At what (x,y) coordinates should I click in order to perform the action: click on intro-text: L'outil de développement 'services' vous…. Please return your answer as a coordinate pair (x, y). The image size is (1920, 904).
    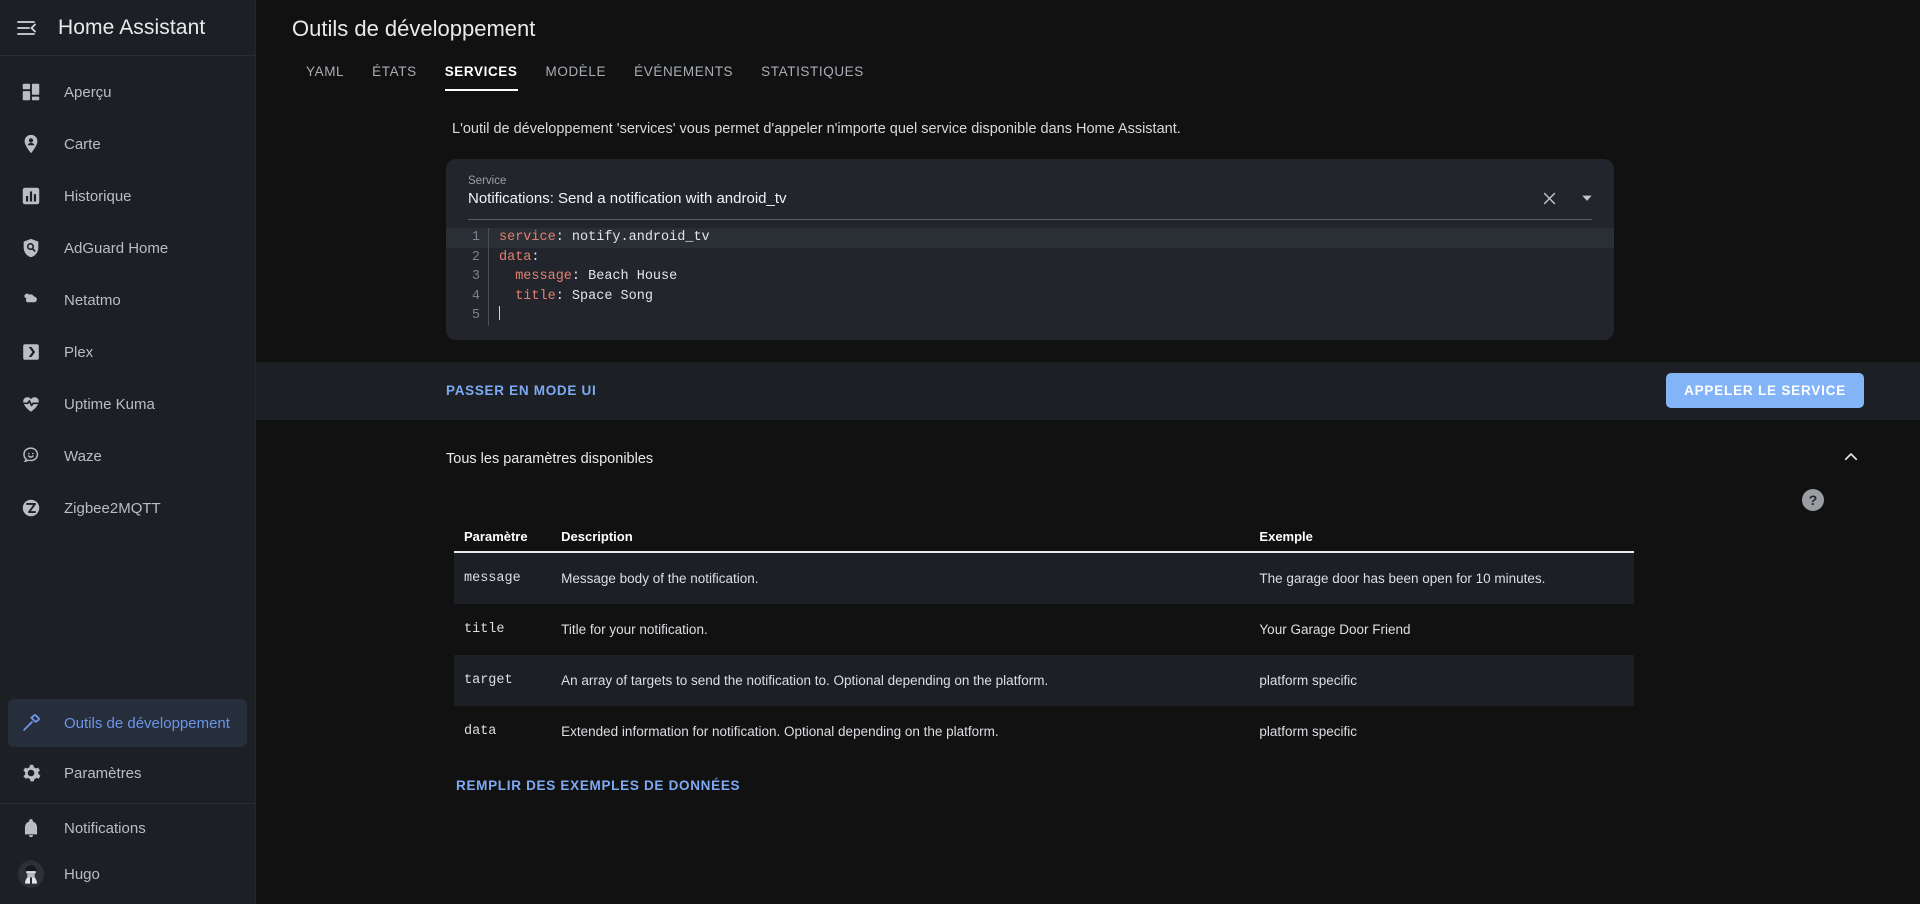
    Looking at the image, I should click on (816, 129).